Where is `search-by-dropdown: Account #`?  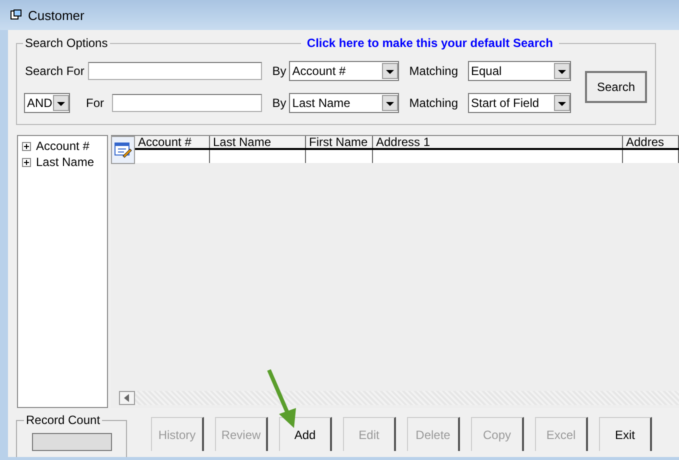
search-by-dropdown: Account # is located at coordinates (344, 71).